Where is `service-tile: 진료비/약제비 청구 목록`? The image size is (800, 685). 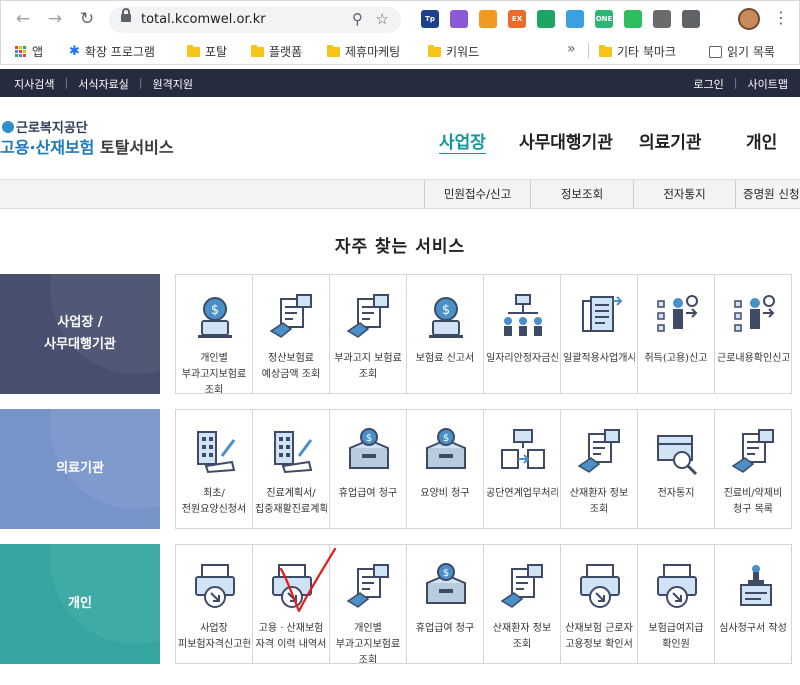 service-tile: 진료비/약제비 청구 목록 is located at coordinates (753, 469).